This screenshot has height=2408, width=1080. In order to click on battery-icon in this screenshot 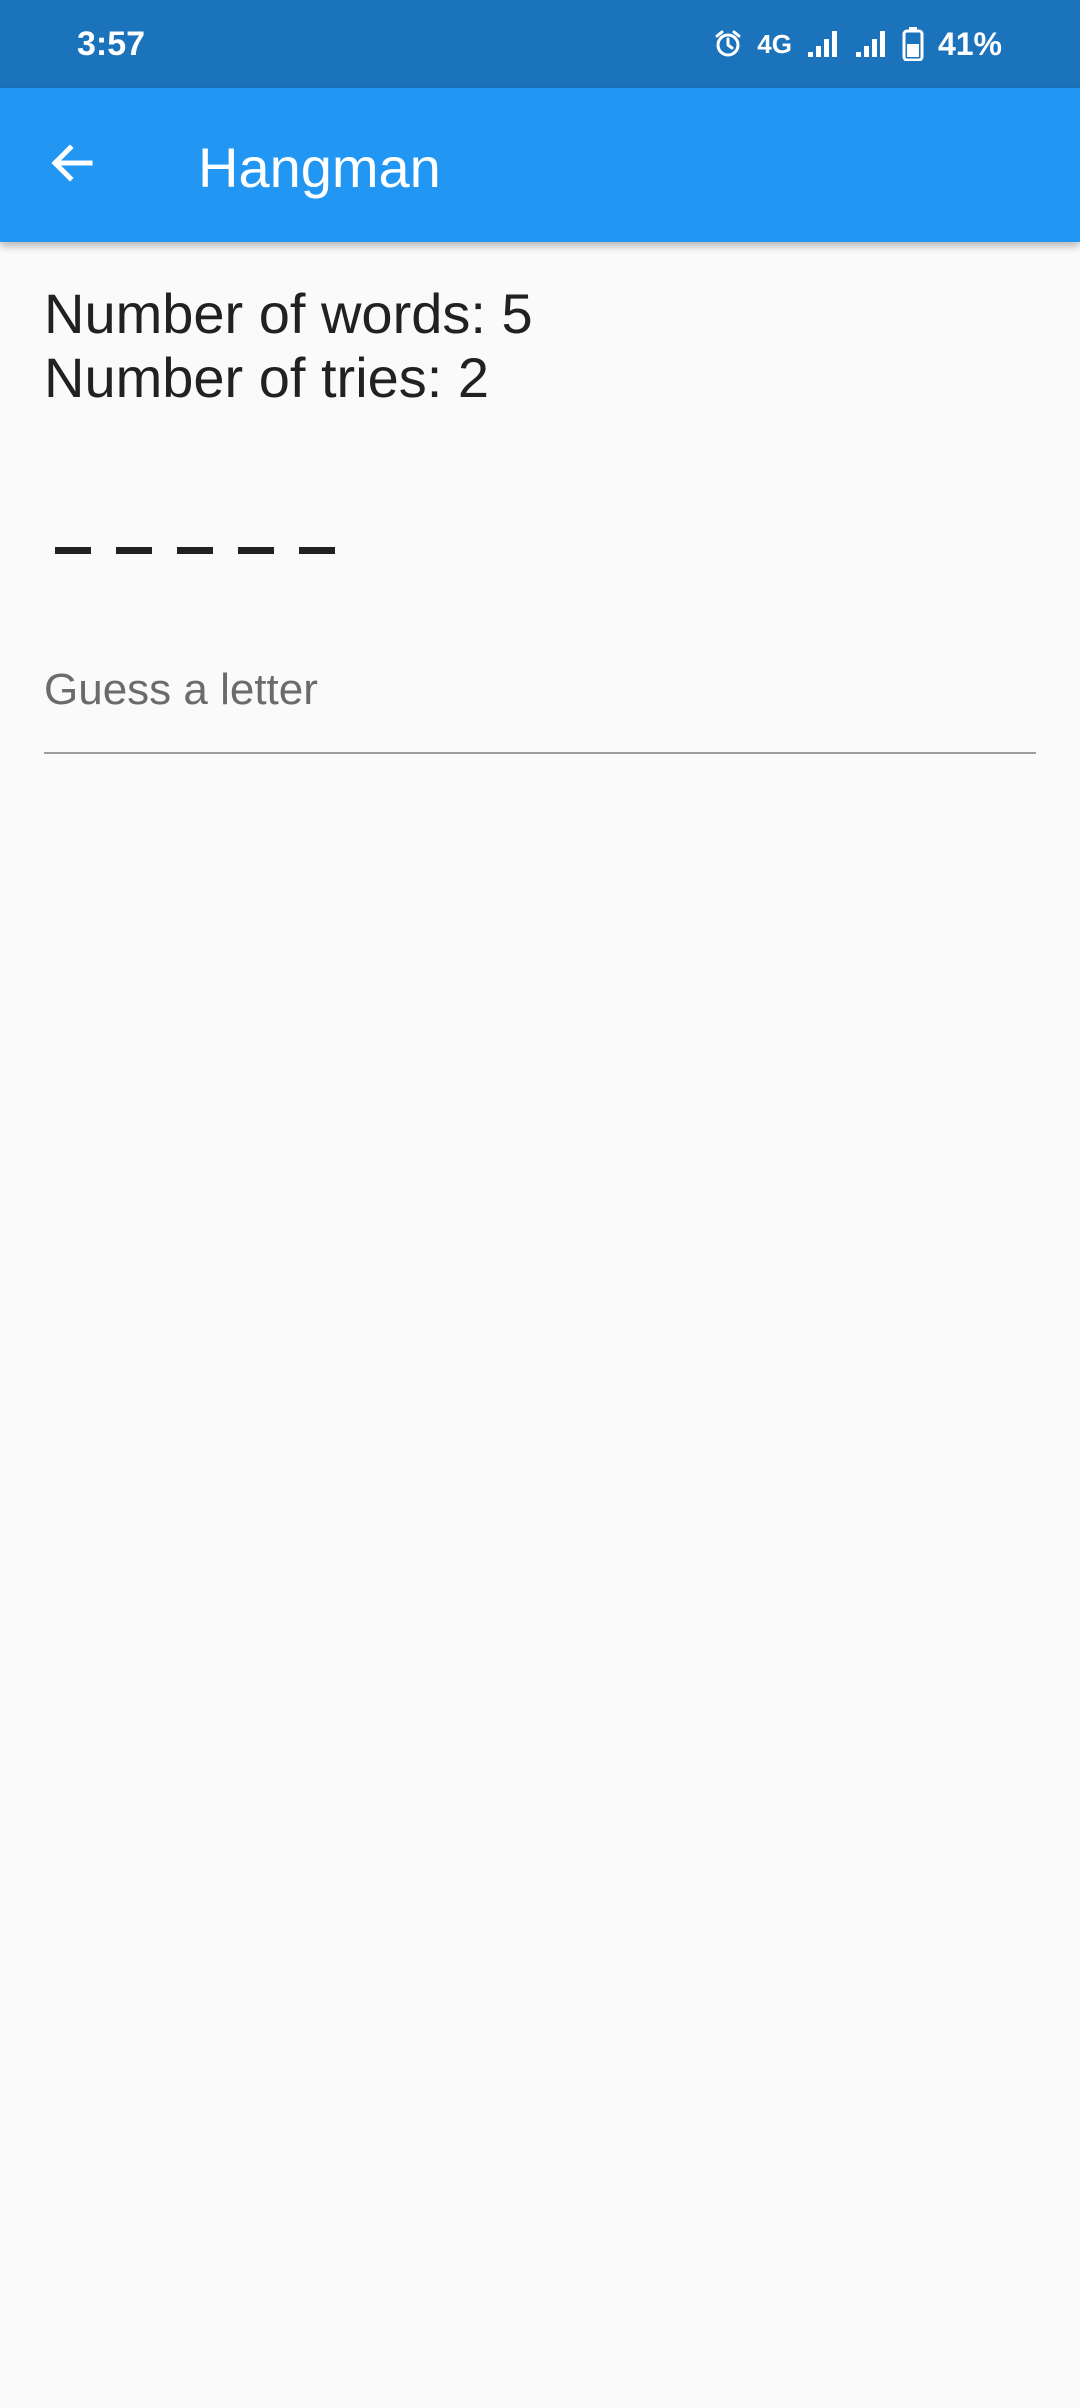, I will do `click(913, 44)`.